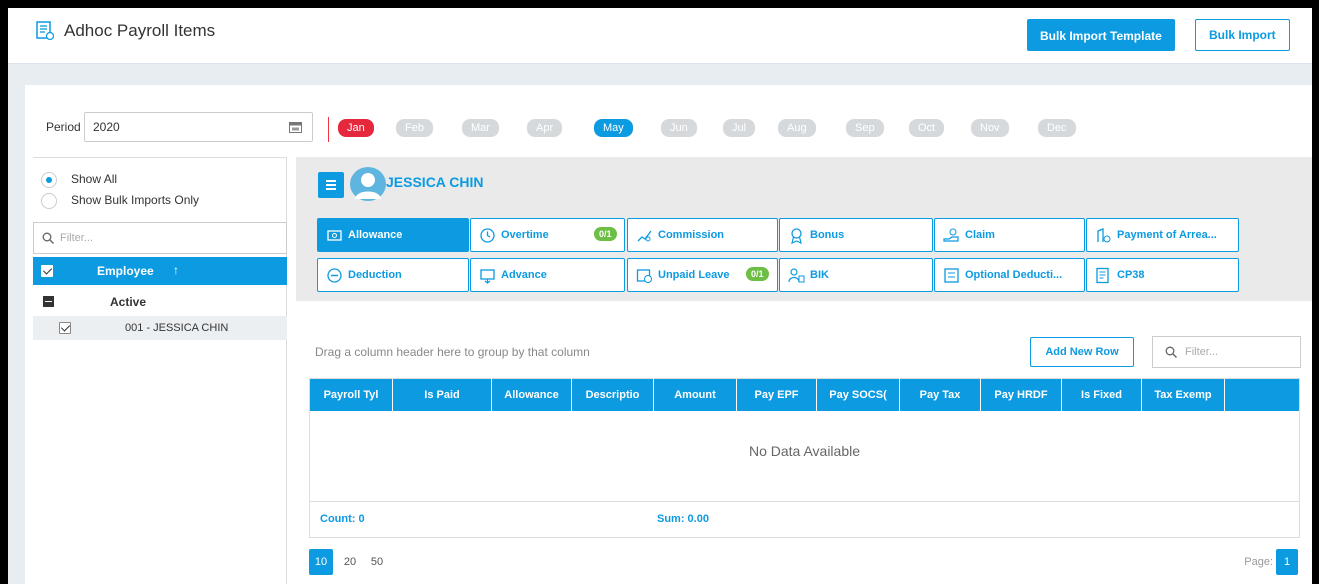 The width and height of the screenshot is (1319, 584). What do you see at coordinates (1258, 562) in the screenshot?
I see `page-label: Page:` at bounding box center [1258, 562].